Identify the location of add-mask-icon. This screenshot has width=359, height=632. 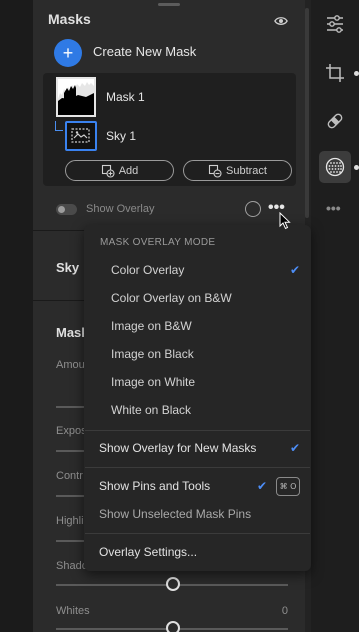
(108, 171).